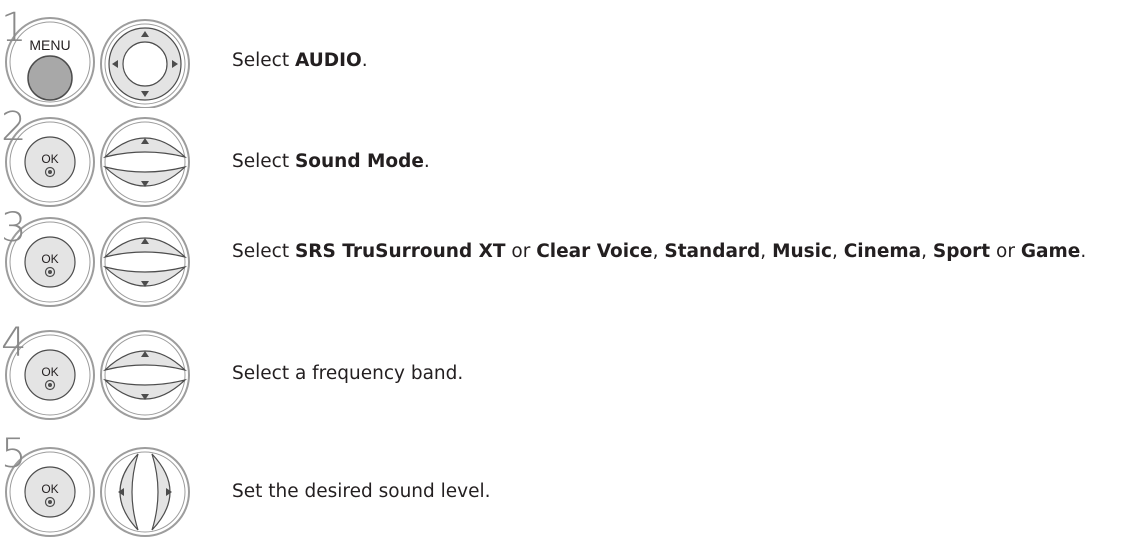 This screenshot has height=541, width=1142. I want to click on step-4-description: Select a frequency band., so click(684, 374).